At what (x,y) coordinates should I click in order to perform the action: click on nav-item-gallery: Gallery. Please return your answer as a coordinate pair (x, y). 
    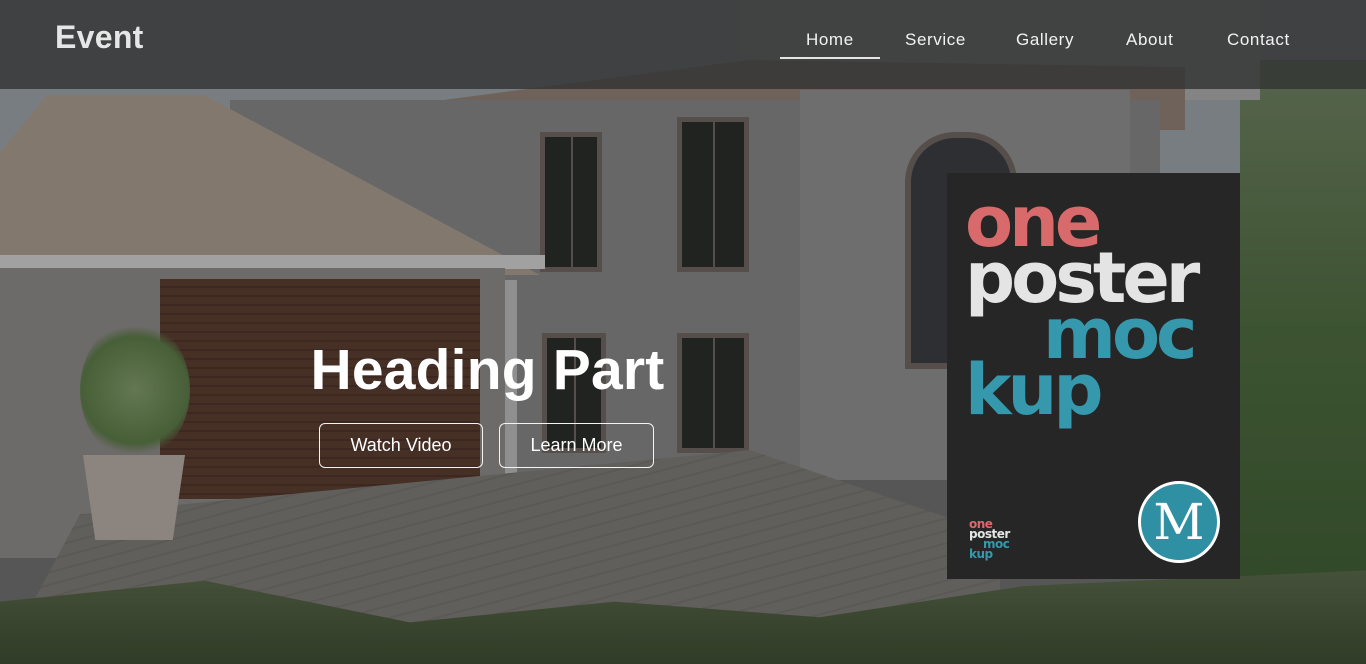
    Looking at the image, I should click on (1045, 40).